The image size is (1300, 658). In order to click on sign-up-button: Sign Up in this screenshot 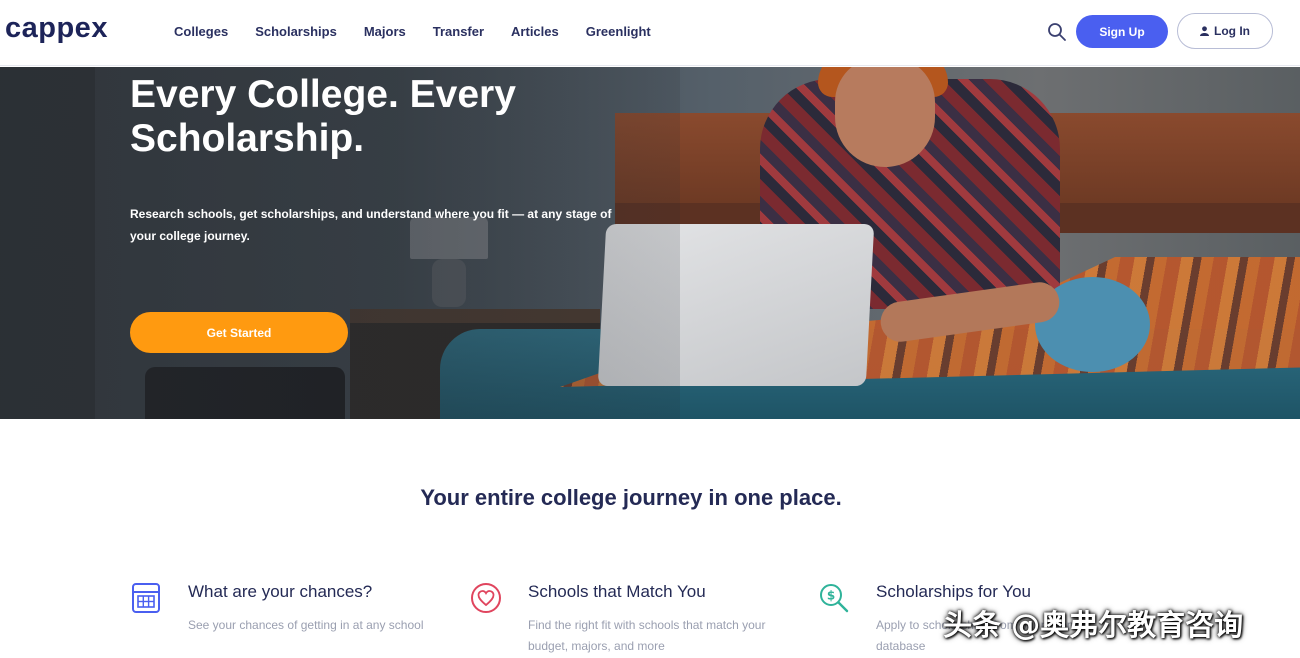, I will do `click(1122, 31)`.